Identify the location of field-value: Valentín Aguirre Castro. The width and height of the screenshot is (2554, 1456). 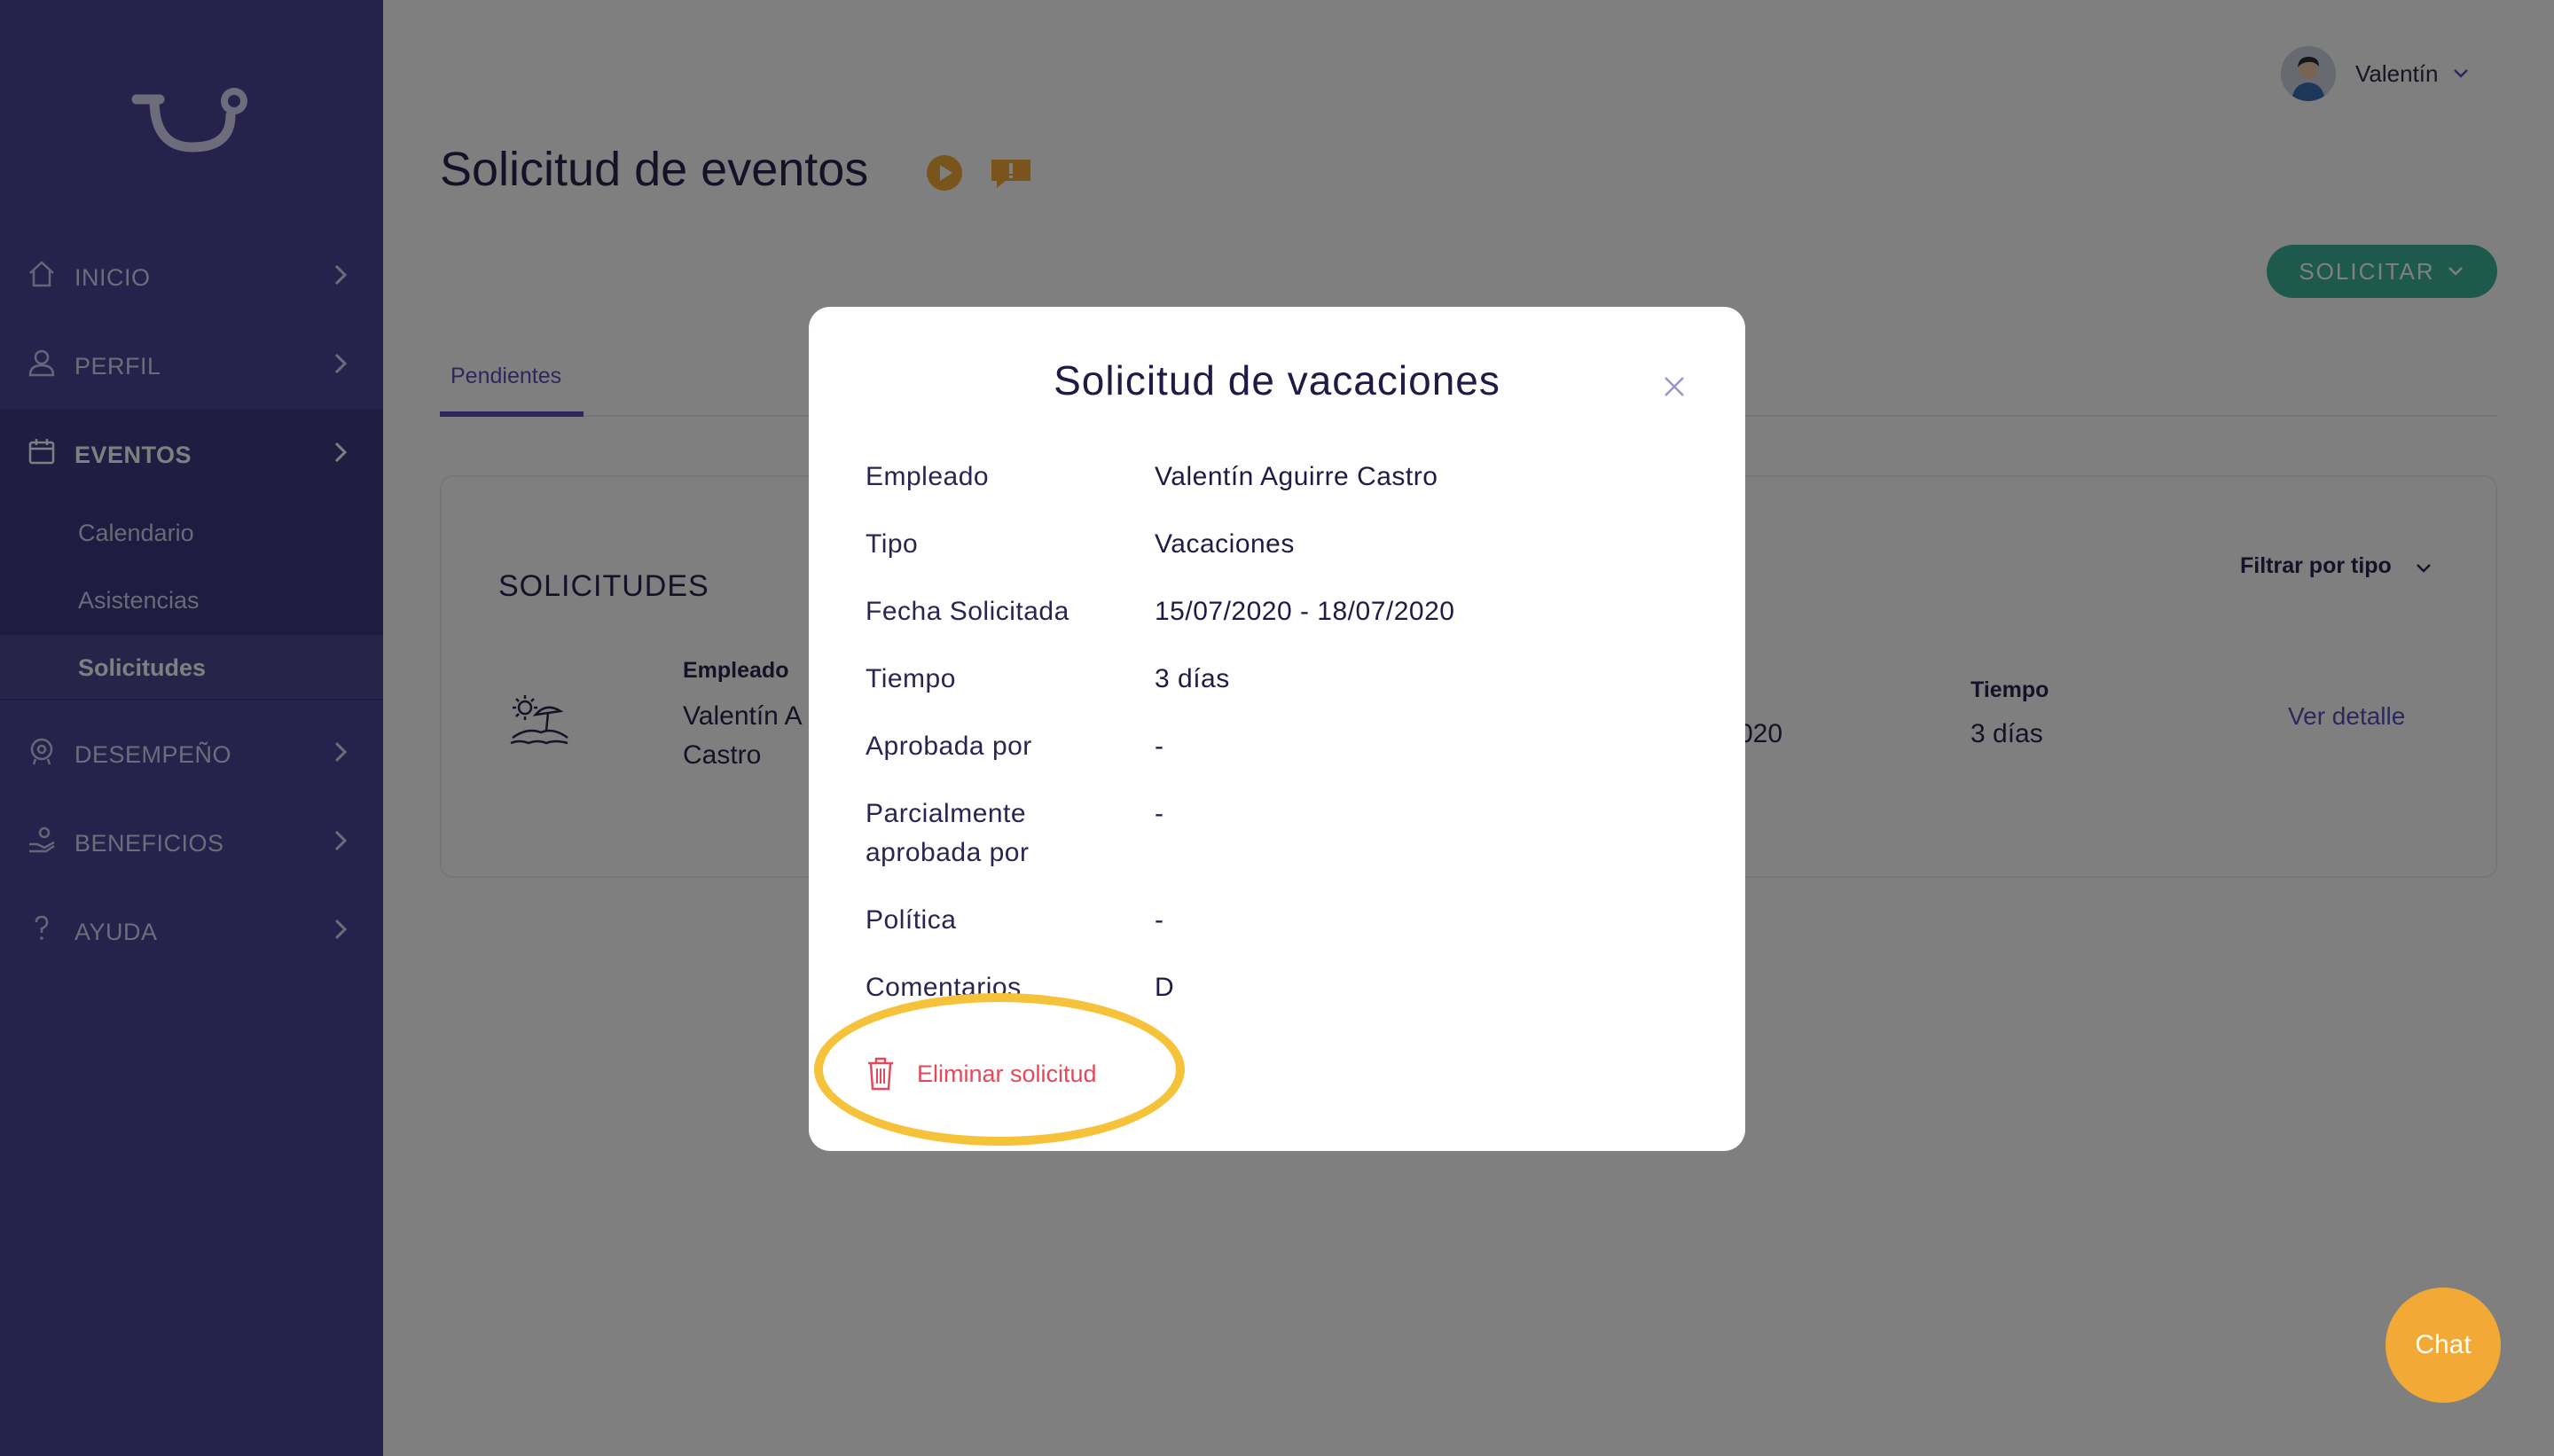
(1296, 476).